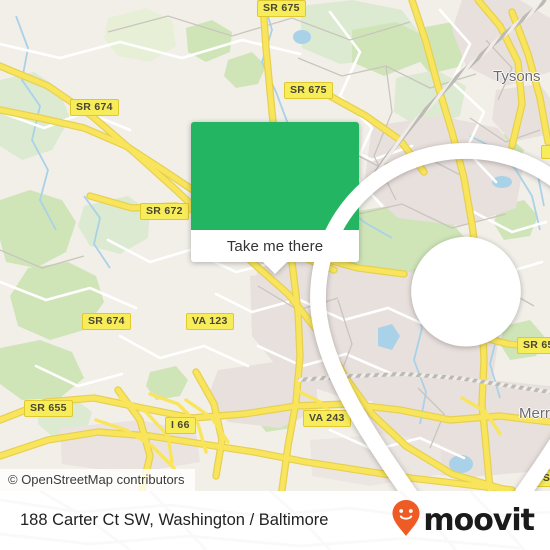  I want to click on address-title: 188 Carter Ct SW, Washington / Baltimore, so click(174, 520).